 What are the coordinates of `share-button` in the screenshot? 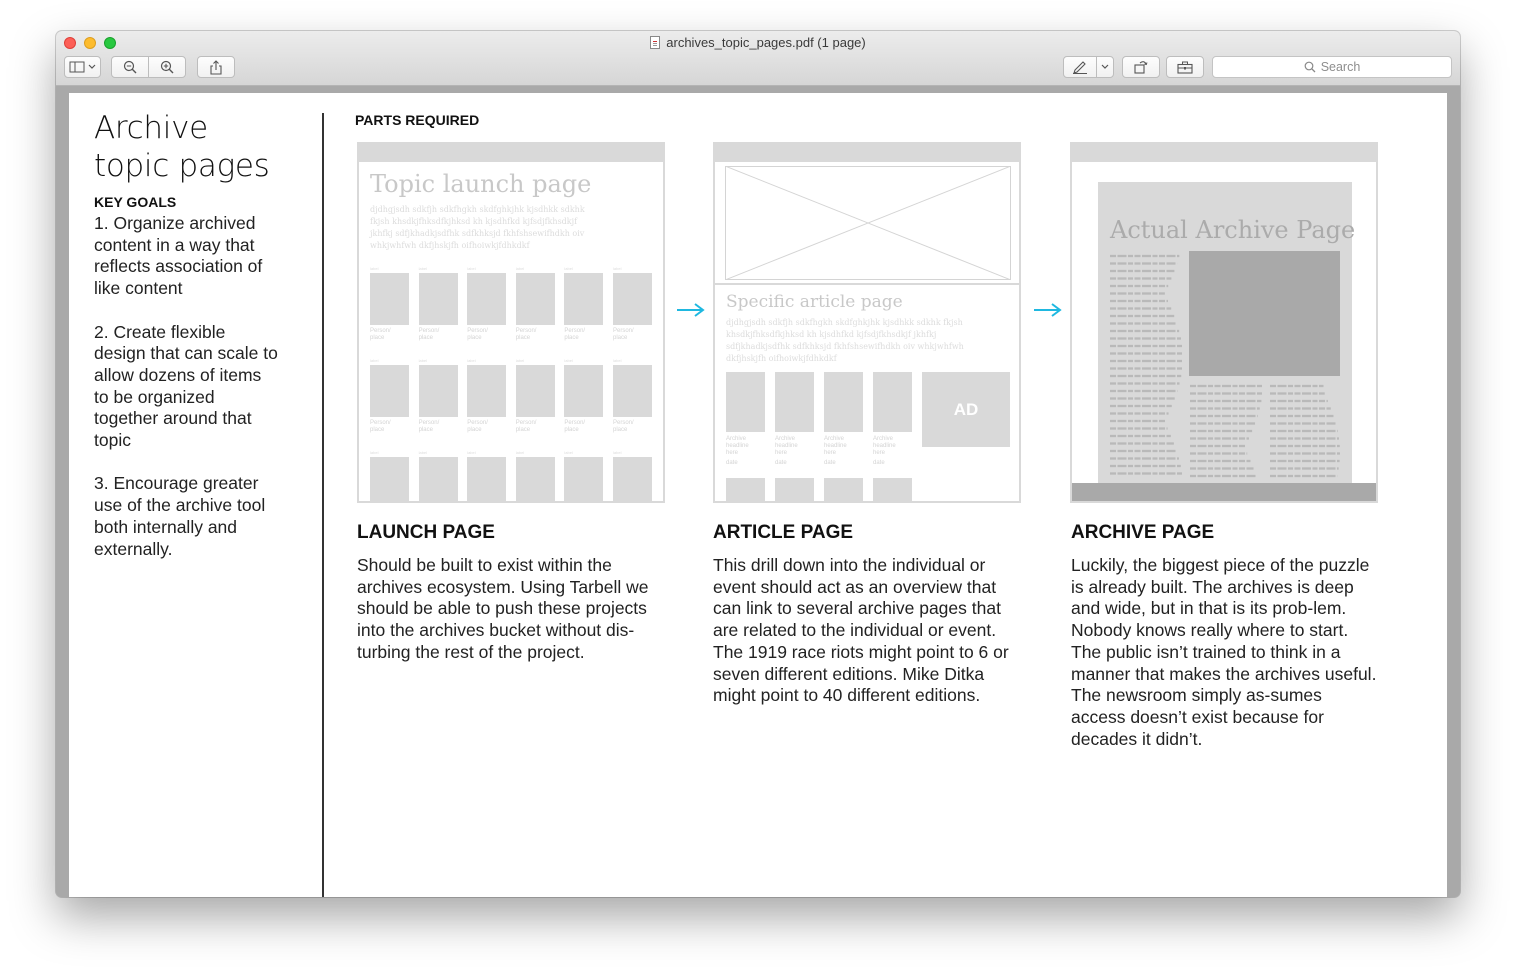 It's located at (216, 67).